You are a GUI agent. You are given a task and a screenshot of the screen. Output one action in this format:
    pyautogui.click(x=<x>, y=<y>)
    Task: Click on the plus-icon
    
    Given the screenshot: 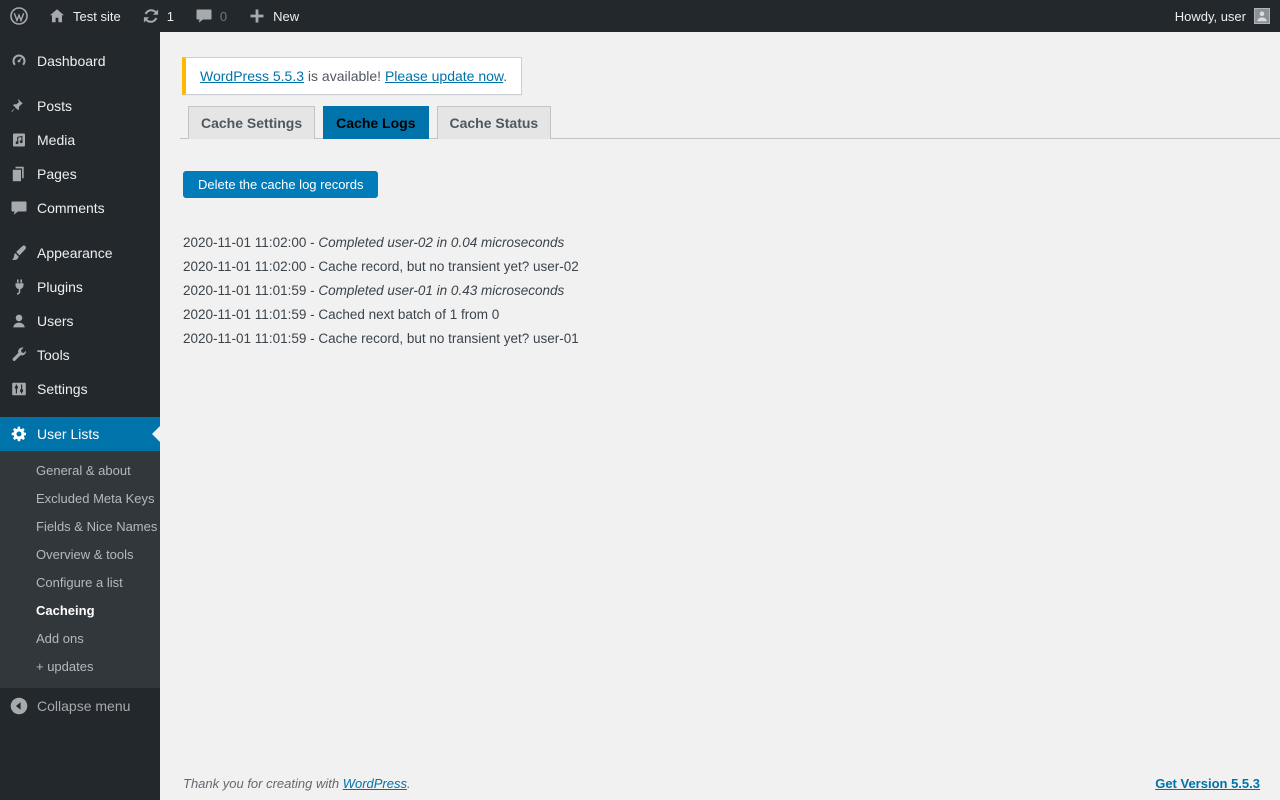 What is the action you would take?
    pyautogui.click(x=257, y=16)
    